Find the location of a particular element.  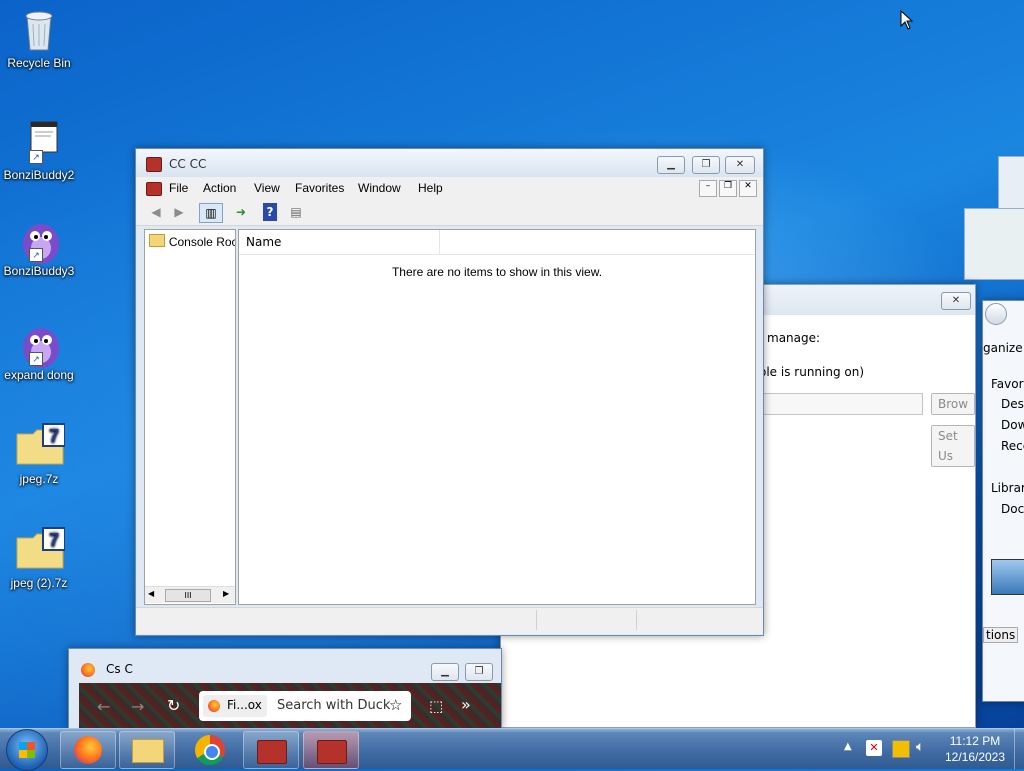

desktop-icon-bonzibuddy2: ↗ BonziBuddy2 is located at coordinates (39, 150).